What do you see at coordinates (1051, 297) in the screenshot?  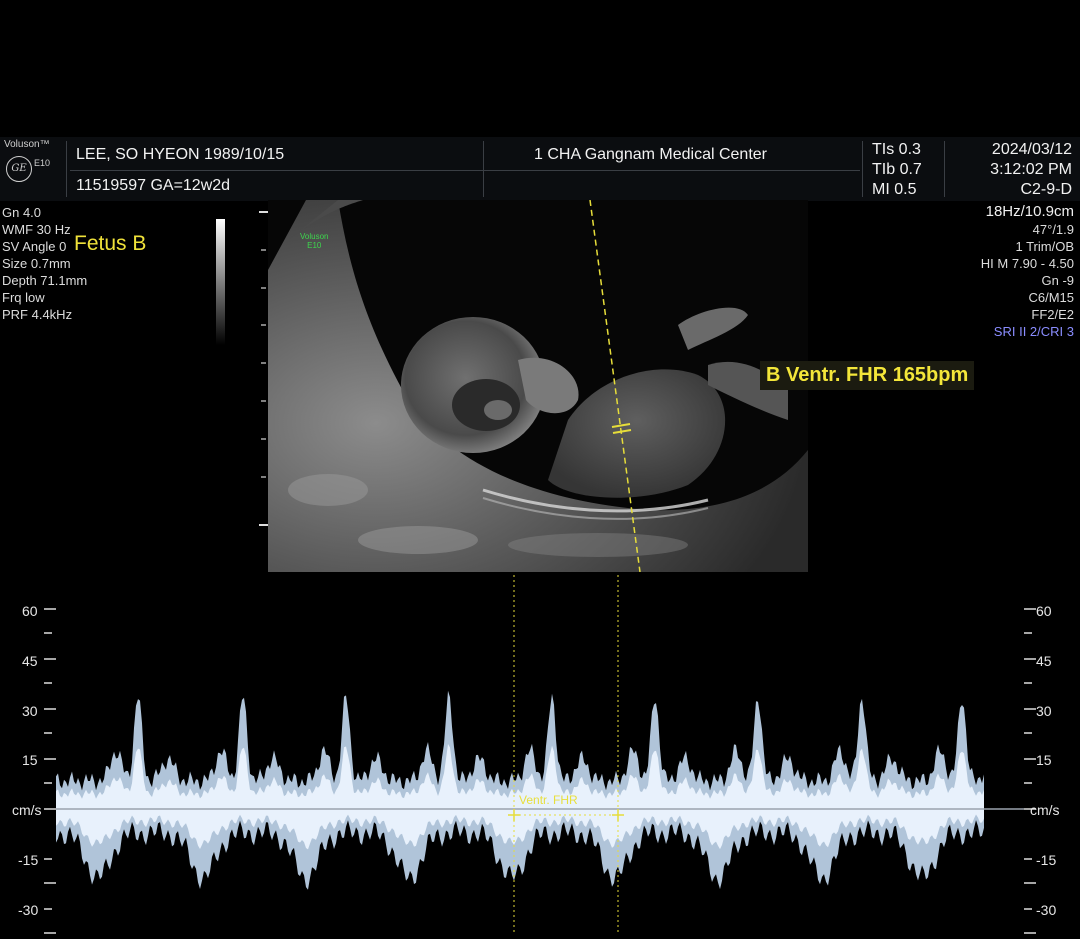 I see `param-map: C6/M15` at bounding box center [1051, 297].